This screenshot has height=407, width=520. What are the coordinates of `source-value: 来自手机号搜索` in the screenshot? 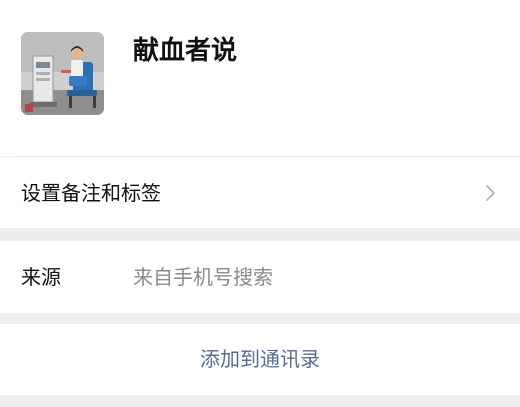 It's located at (203, 277).